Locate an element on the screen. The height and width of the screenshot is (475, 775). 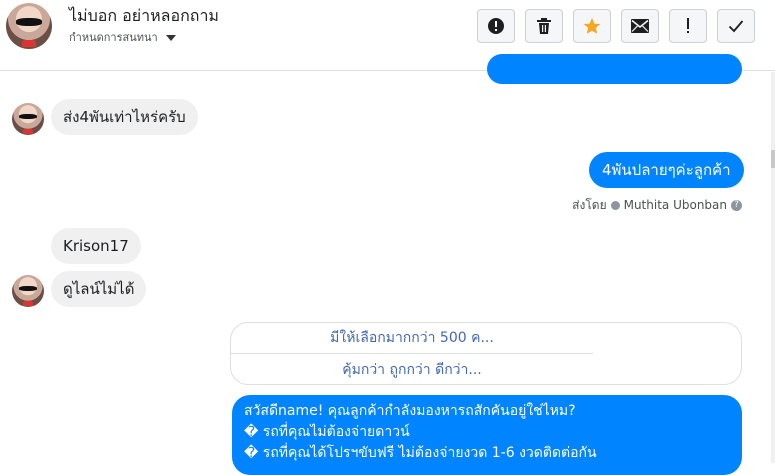
trash-icon is located at coordinates (544, 26).